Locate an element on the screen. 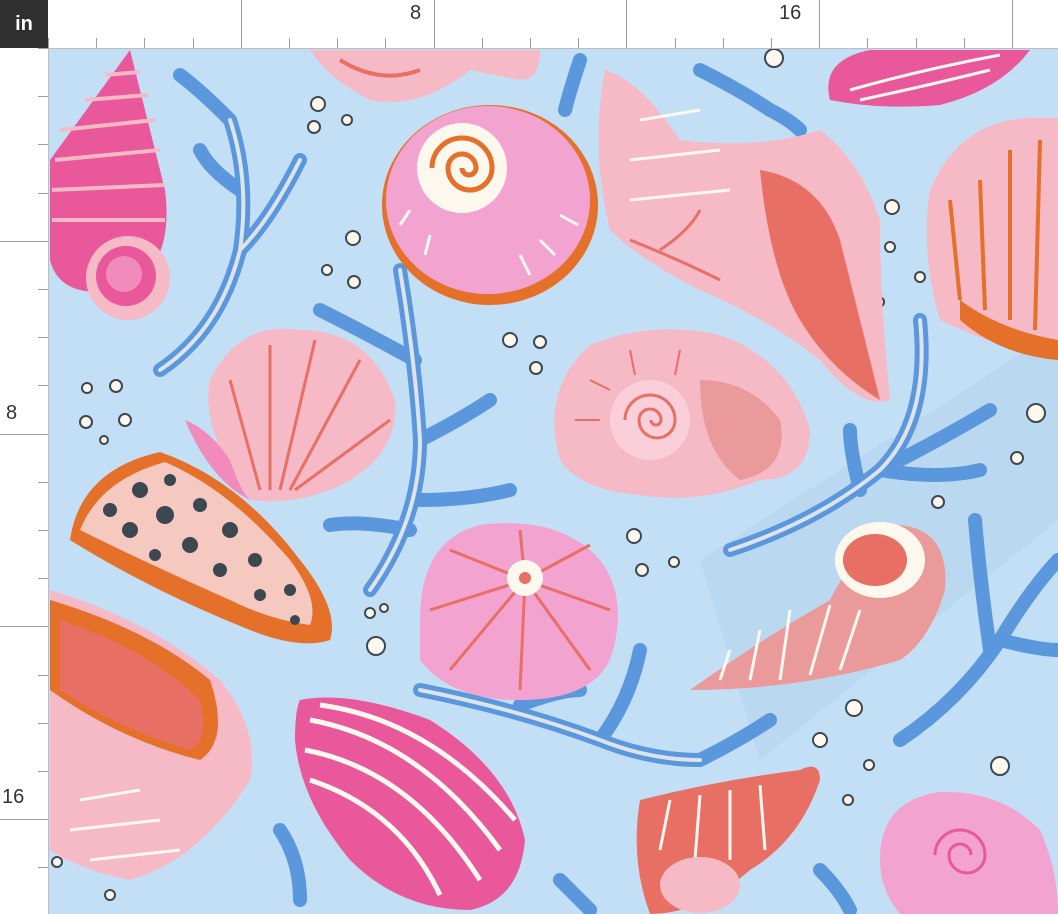 The width and height of the screenshot is (1058, 914). spiral-shell-icon is located at coordinates (490, 205).